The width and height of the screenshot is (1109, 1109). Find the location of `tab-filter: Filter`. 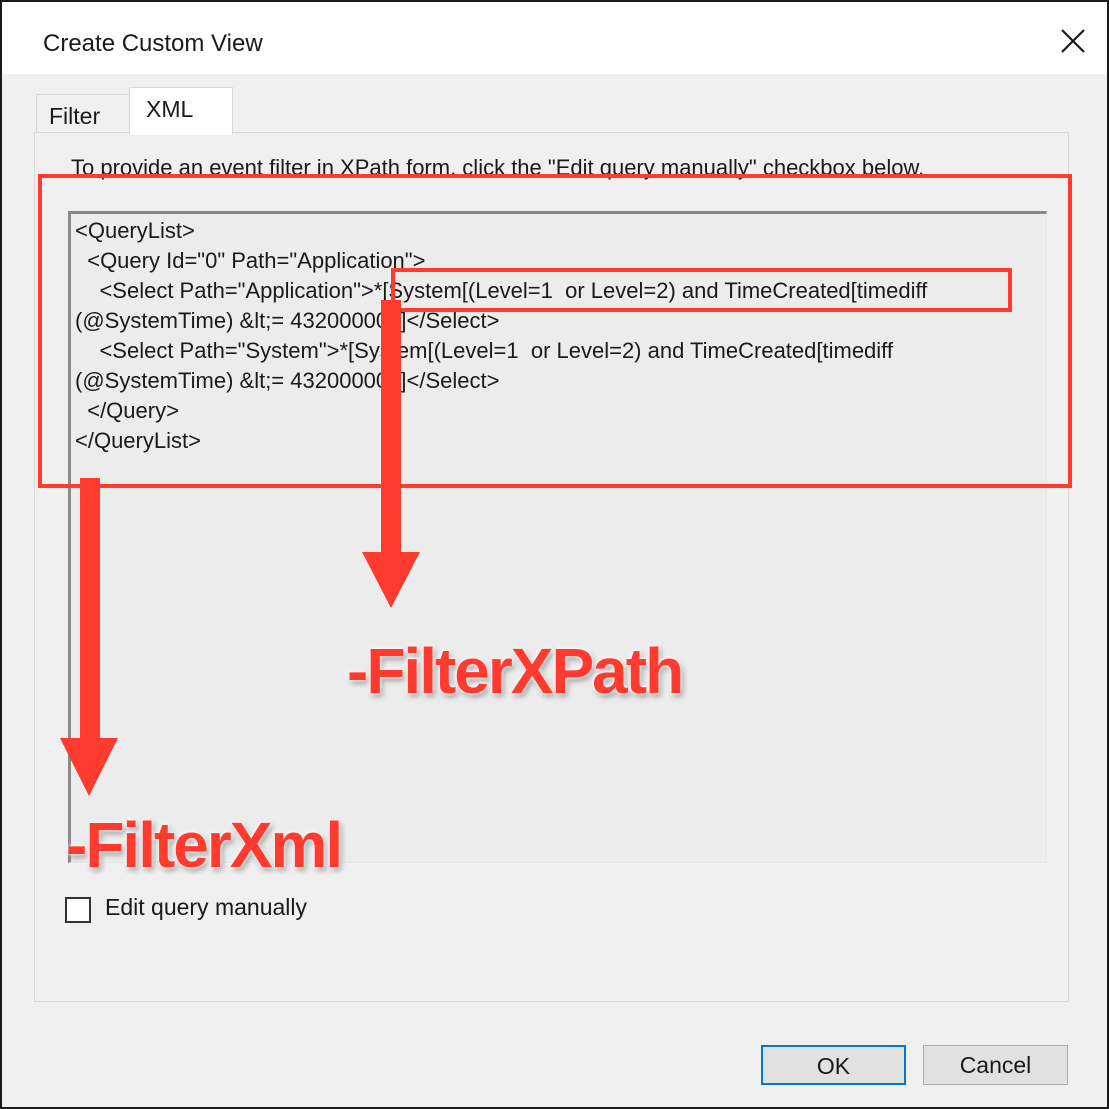

tab-filter: Filter is located at coordinates (83, 114).